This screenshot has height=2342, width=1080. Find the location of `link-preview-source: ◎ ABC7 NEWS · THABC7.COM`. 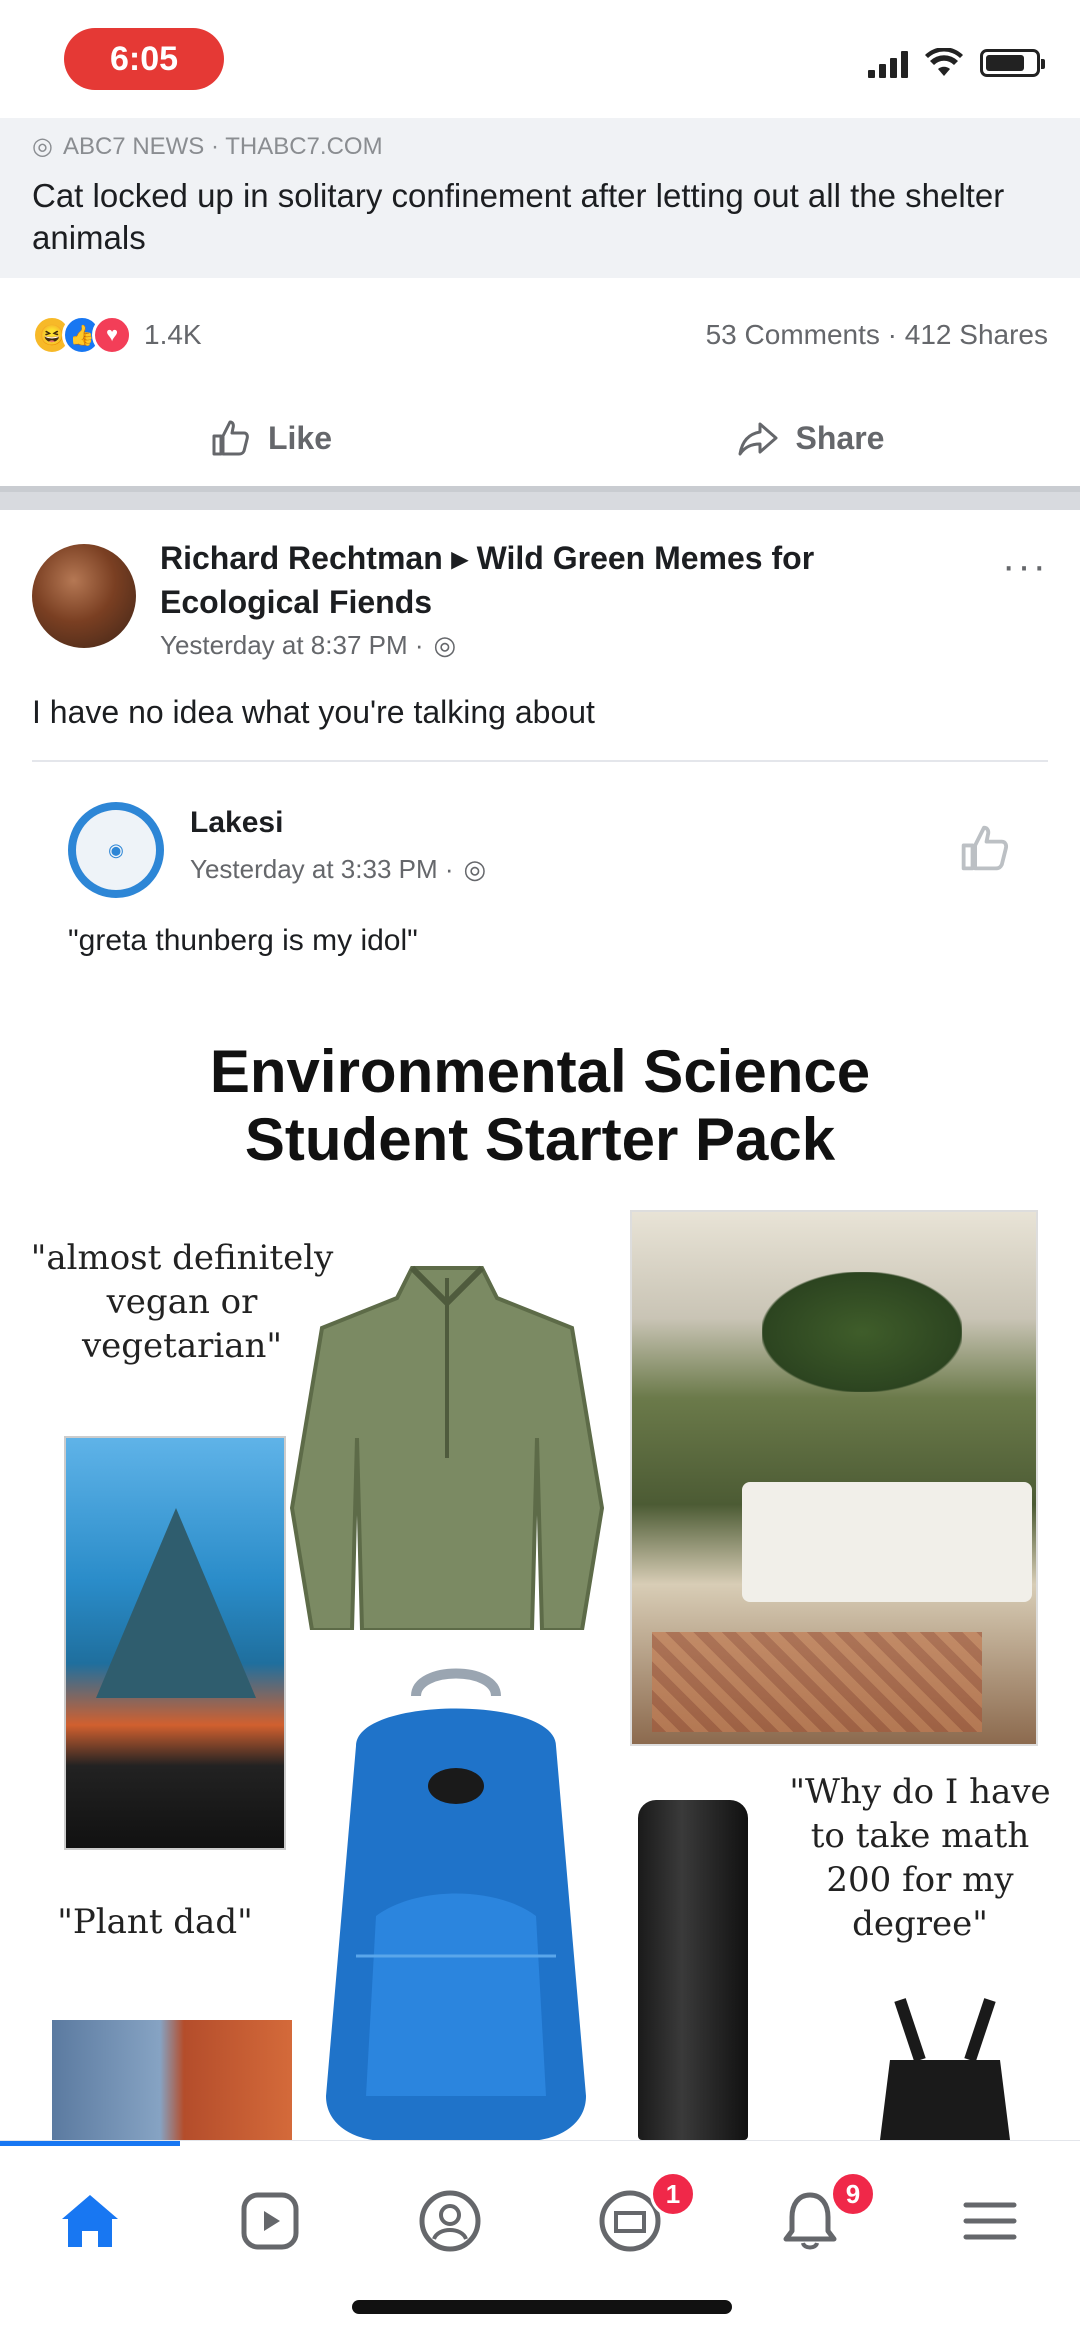

link-preview-source: ◎ ABC7 NEWS · THABC7.COM is located at coordinates (207, 146).